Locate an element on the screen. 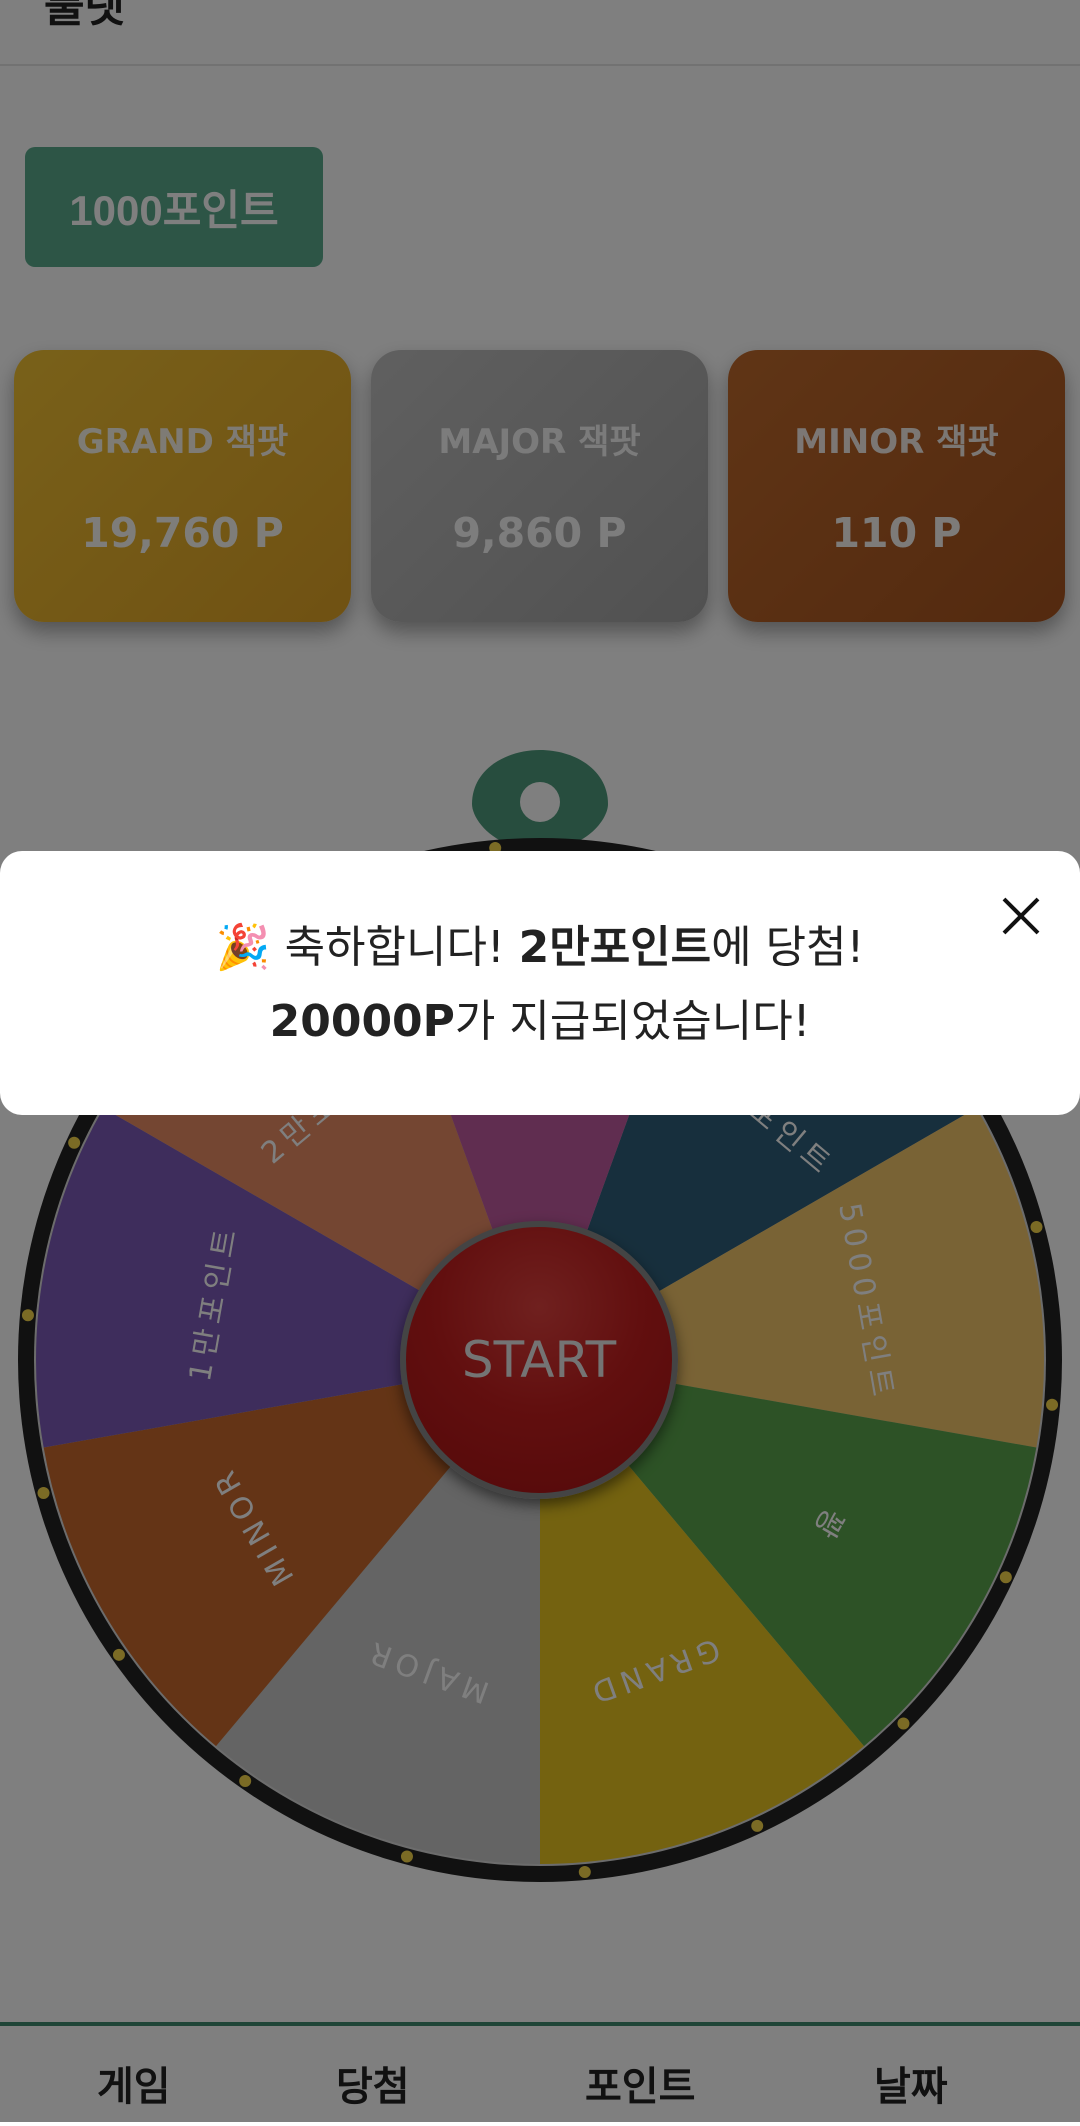 The image size is (1080, 2126). prize-name: 2만포인트 is located at coordinates (615, 947).